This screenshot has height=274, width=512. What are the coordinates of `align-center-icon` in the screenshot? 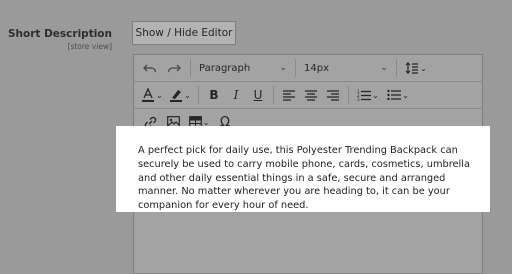 It's located at (311, 95).